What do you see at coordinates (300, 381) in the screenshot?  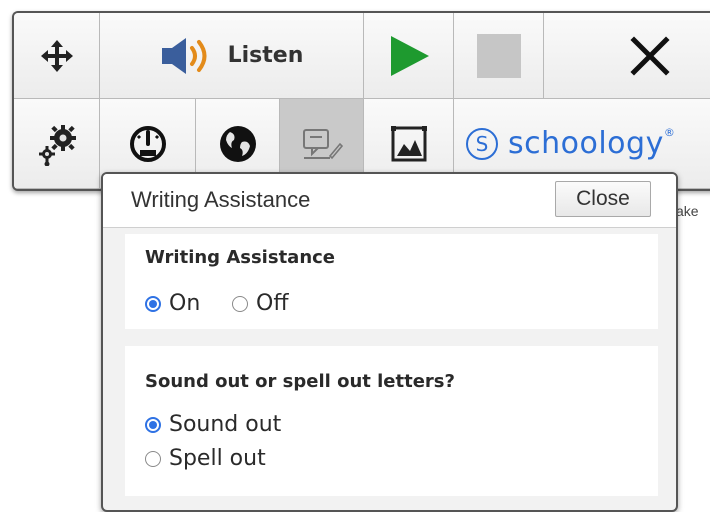 I see `sound-spell-heading: Sound out or spell out letters?` at bounding box center [300, 381].